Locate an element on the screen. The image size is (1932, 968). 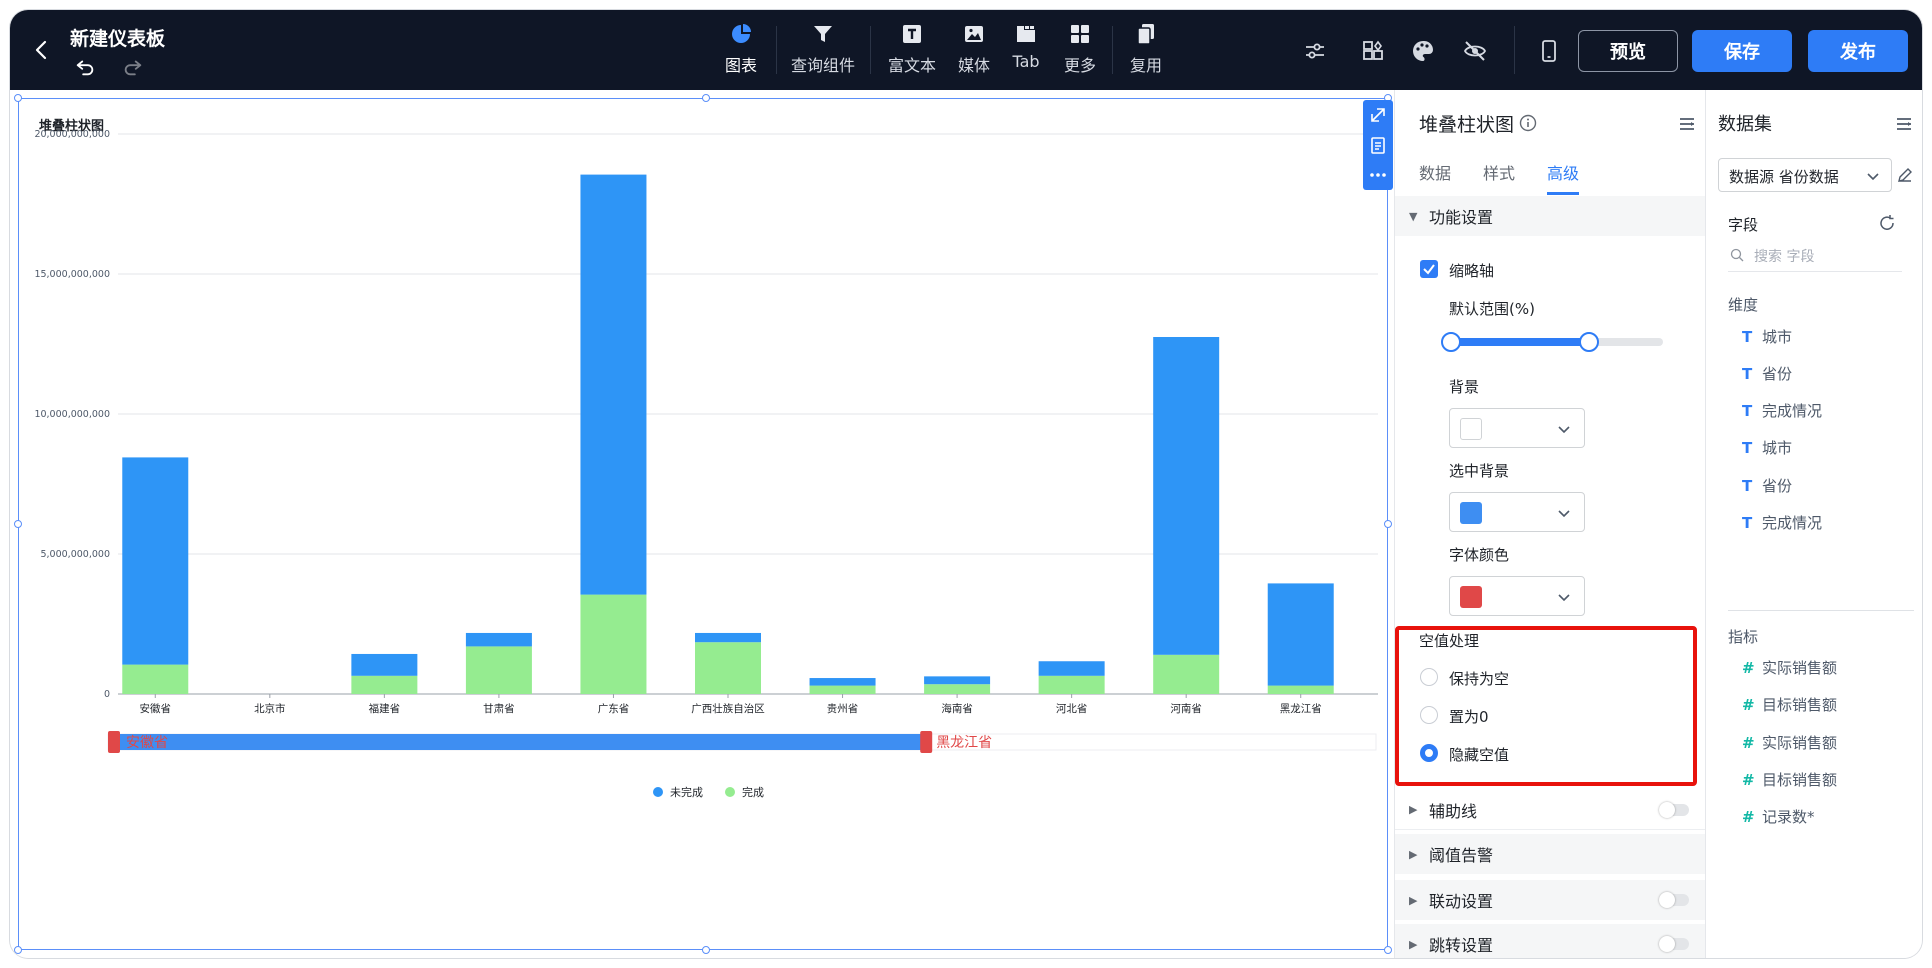
tool-tab: Tab is located at coordinates (1026, 52).